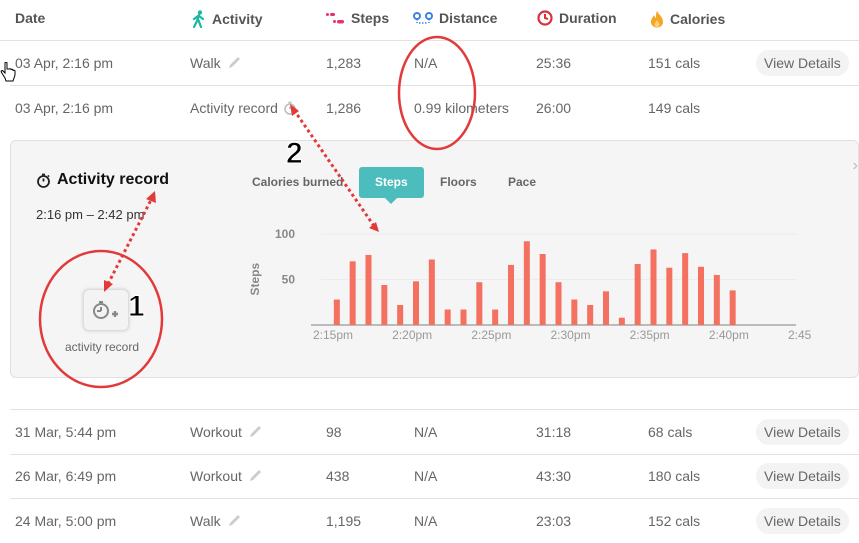 The width and height of the screenshot is (859, 543). Describe the element at coordinates (461, 108) in the screenshot. I see `row-distance: 0.99 kilometers` at that location.